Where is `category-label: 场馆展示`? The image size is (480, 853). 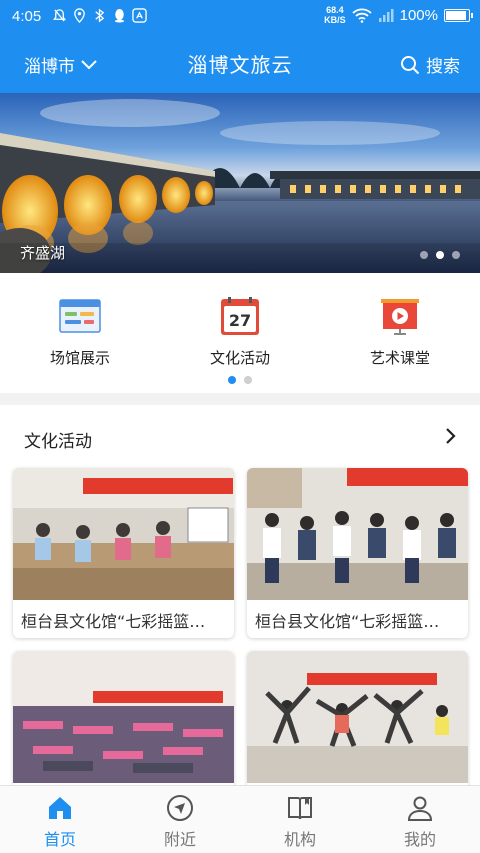
category-label: 场馆展示 is located at coordinates (79, 358).